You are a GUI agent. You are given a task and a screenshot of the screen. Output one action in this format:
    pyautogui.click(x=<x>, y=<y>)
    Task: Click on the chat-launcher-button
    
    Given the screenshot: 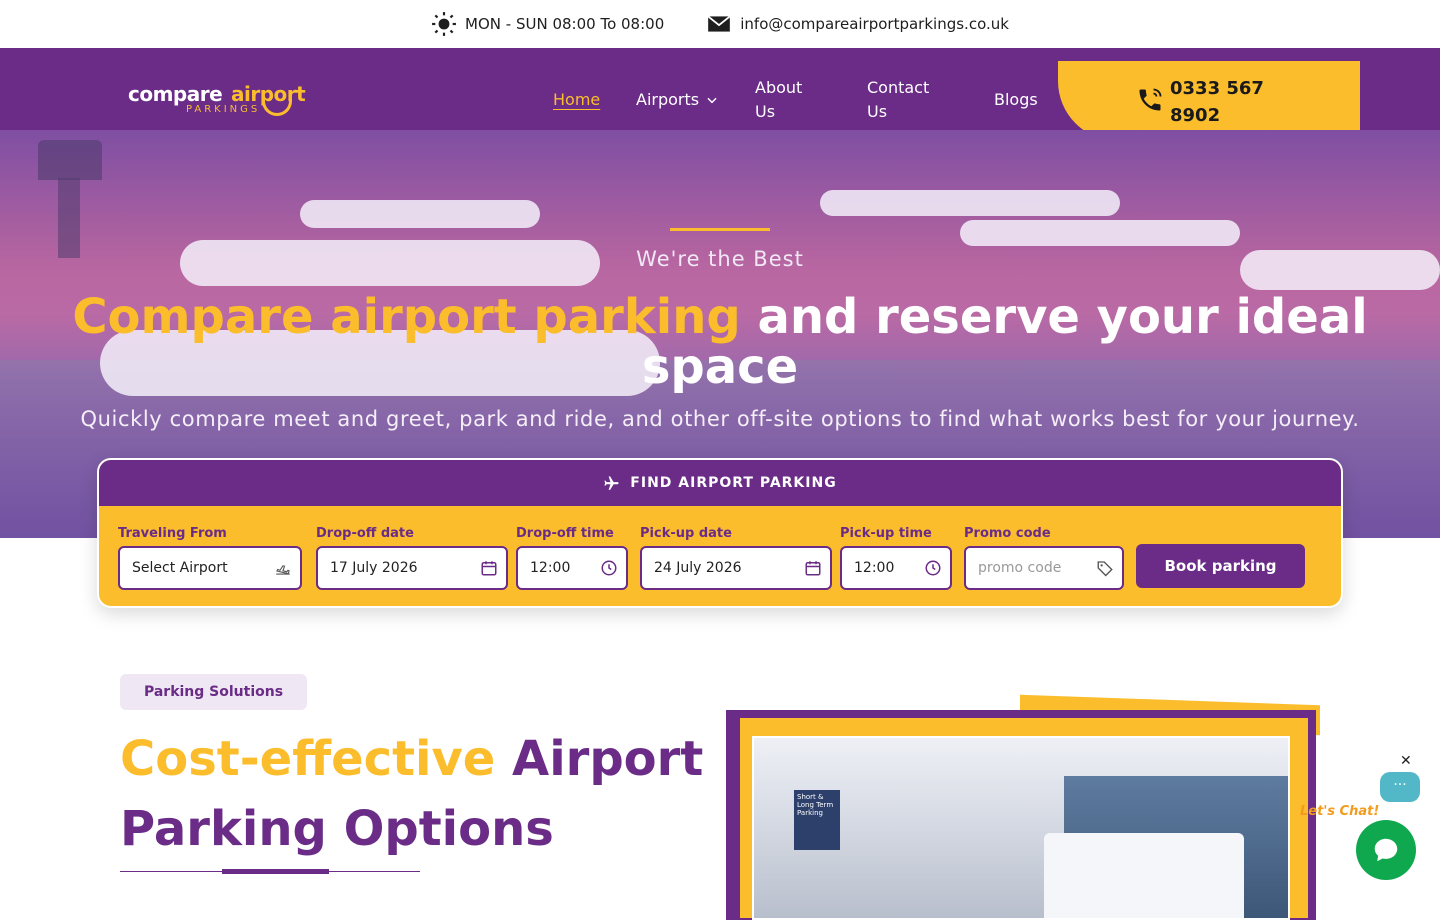 What is the action you would take?
    pyautogui.click(x=1386, y=850)
    